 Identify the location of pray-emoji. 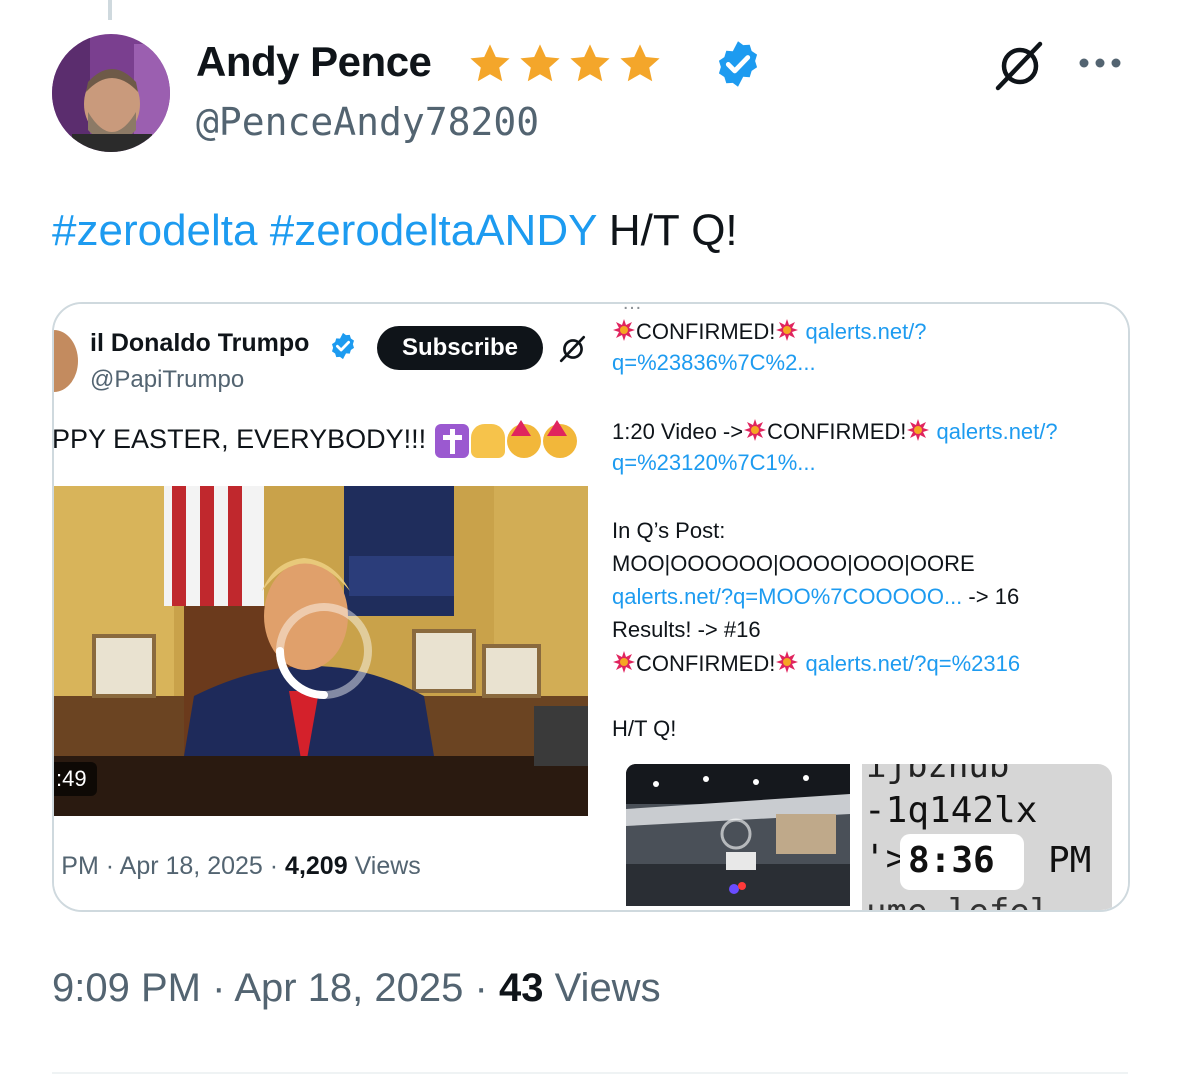
(488, 441).